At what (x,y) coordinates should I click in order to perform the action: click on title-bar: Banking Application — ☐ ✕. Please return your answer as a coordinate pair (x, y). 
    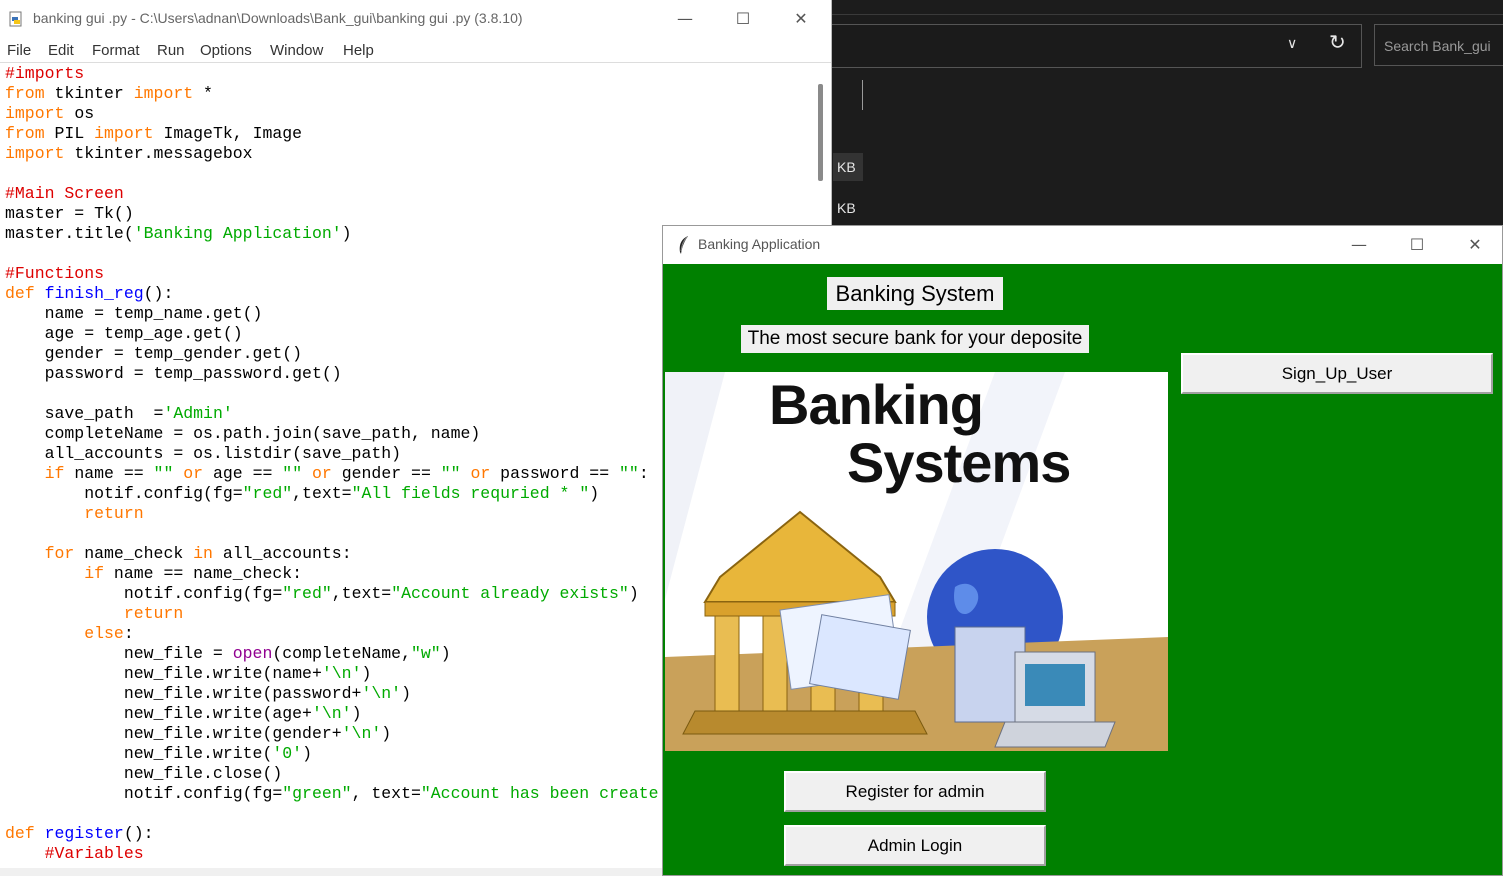
    Looking at the image, I should click on (1082, 245).